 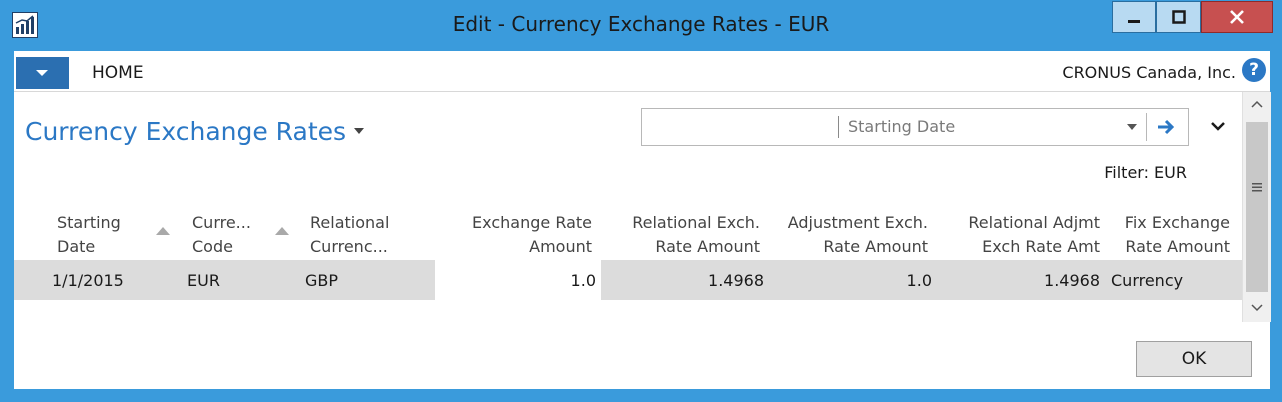 I want to click on search-separator, so click(x=1146, y=127).